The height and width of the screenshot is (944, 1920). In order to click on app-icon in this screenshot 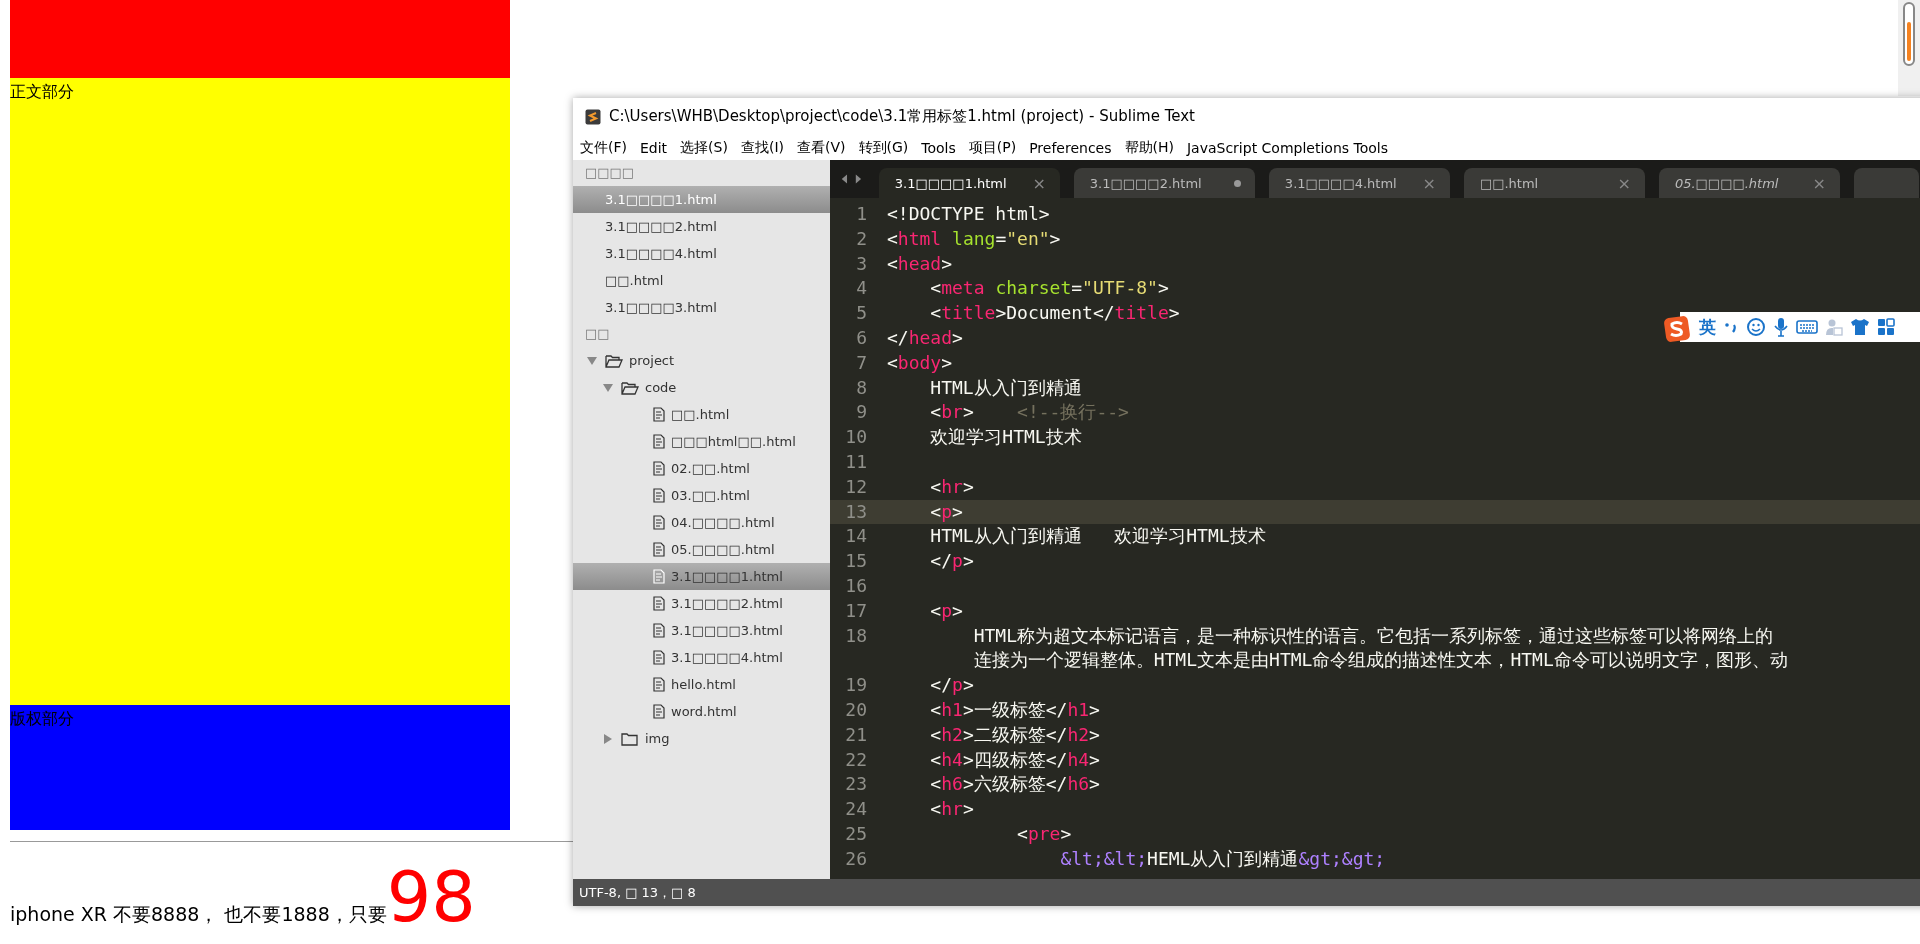, I will do `click(593, 116)`.